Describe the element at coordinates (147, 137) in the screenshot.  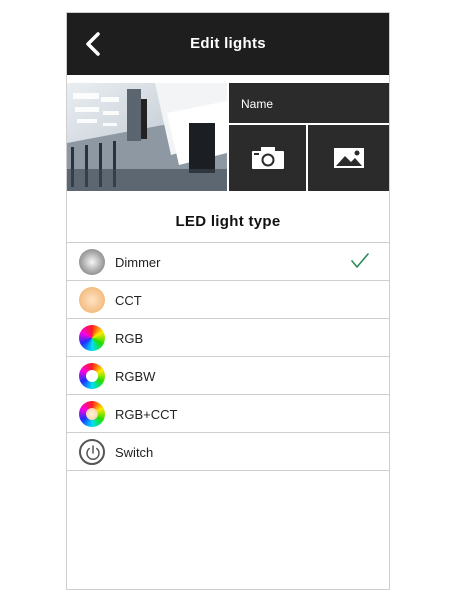
I see `light-photo` at that location.